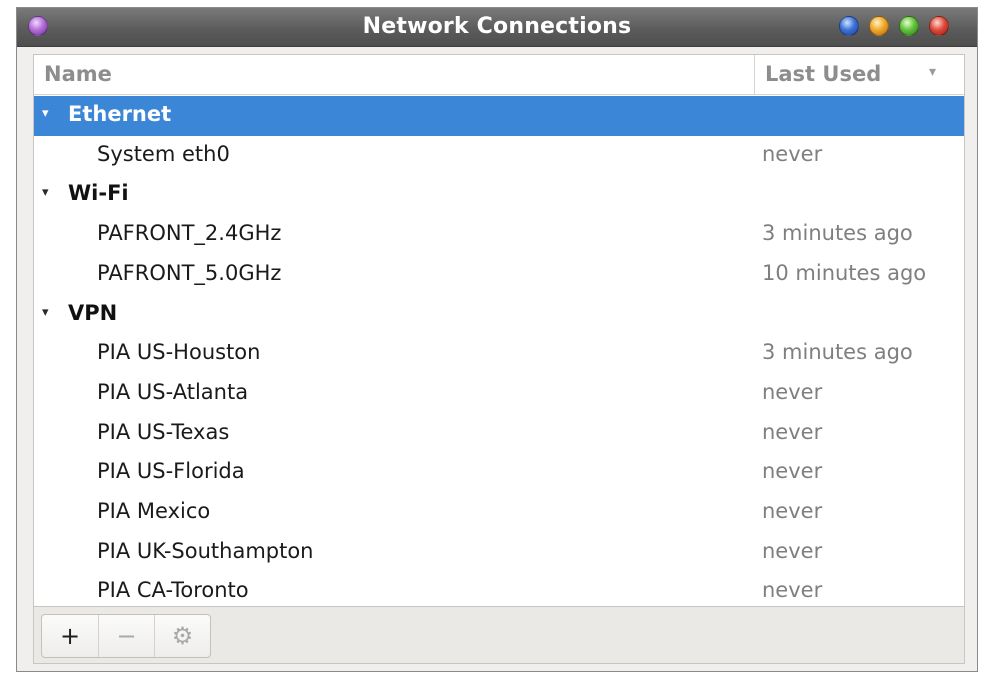  Describe the element at coordinates (189, 233) in the screenshot. I see `connection-name: PAFRONT_2.4GHz` at that location.